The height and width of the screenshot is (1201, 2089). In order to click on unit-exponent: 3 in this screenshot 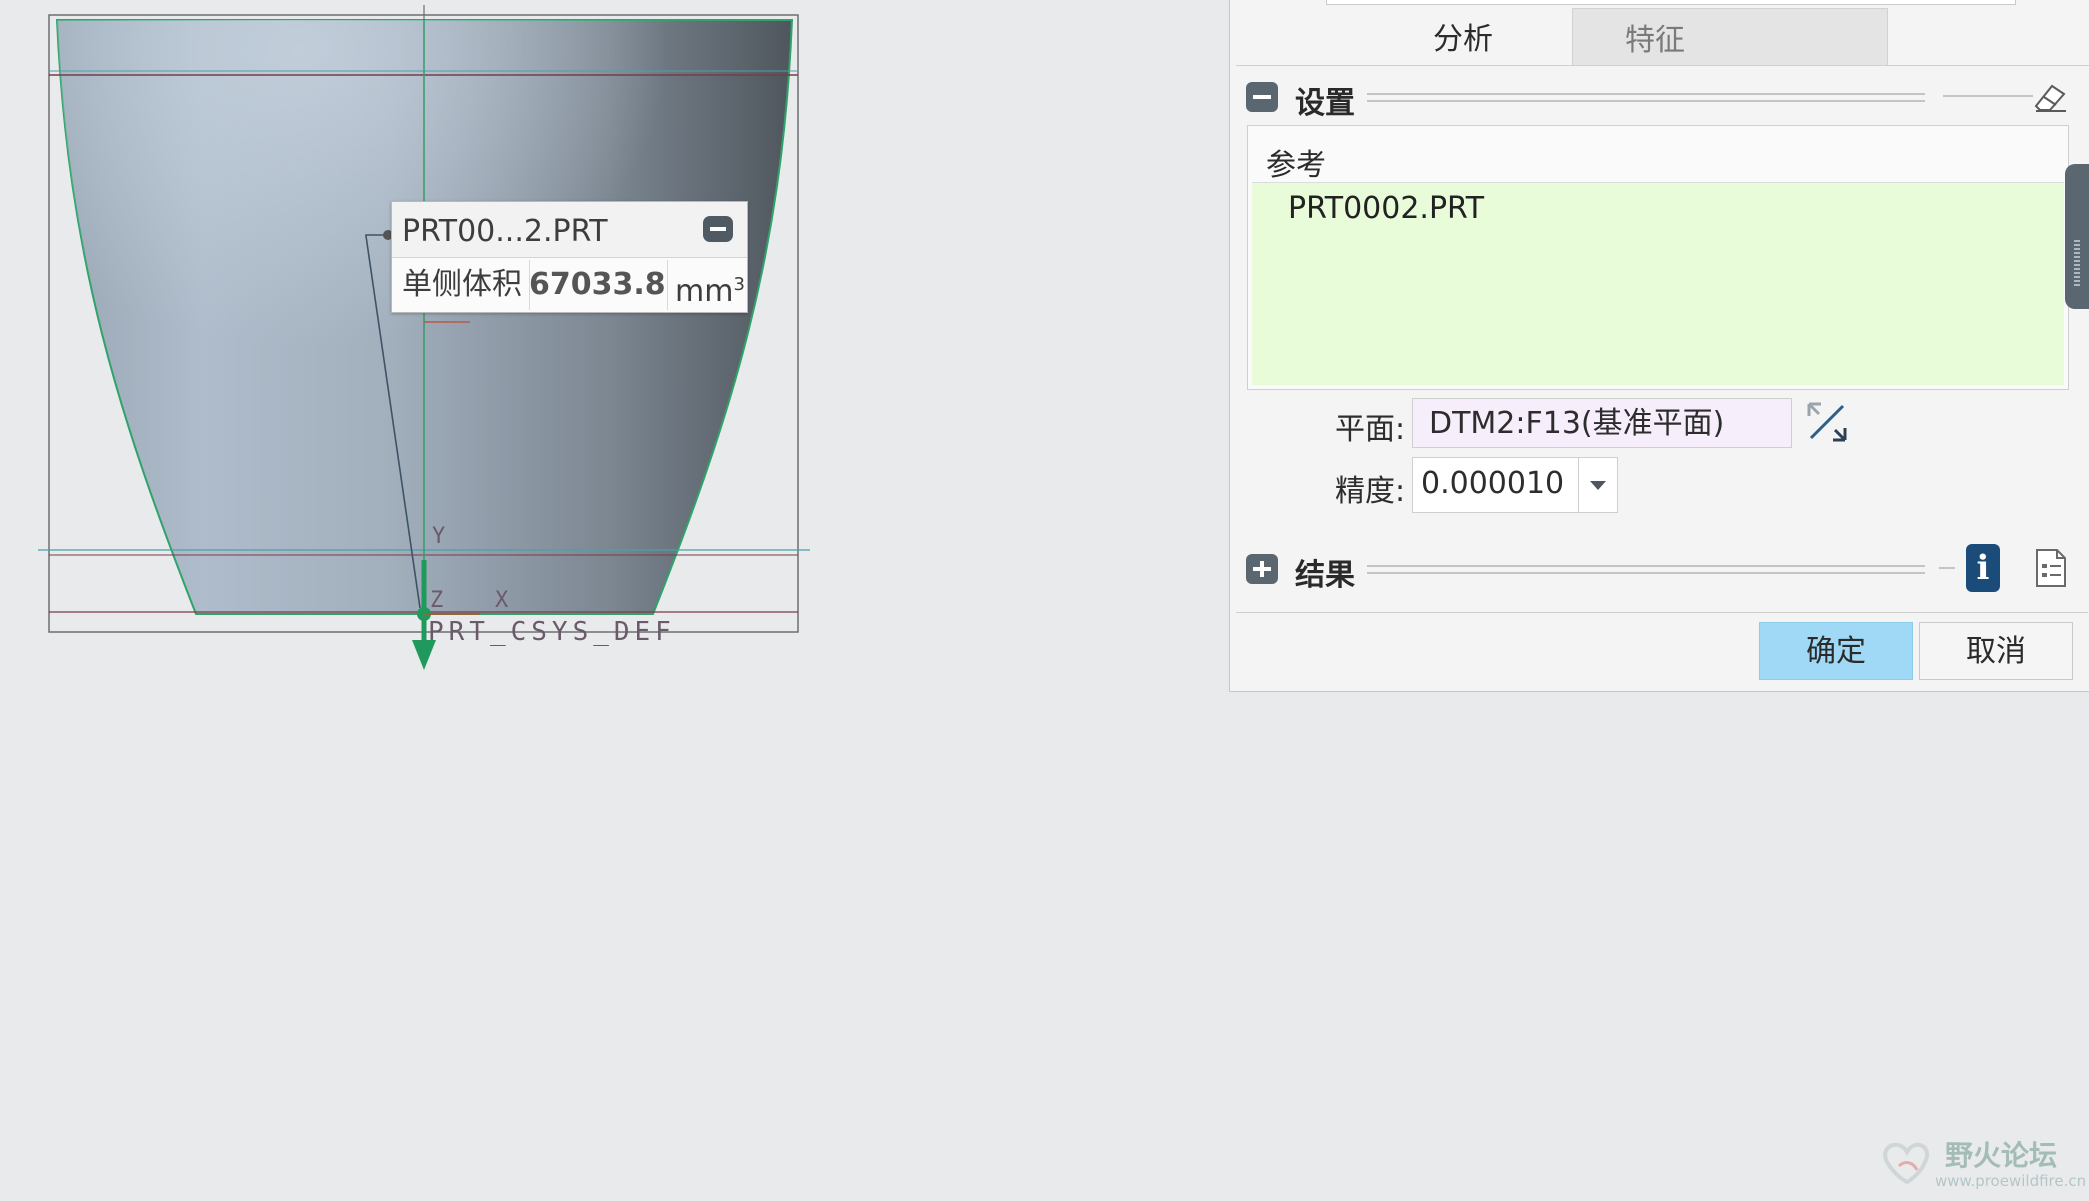, I will do `click(739, 284)`.